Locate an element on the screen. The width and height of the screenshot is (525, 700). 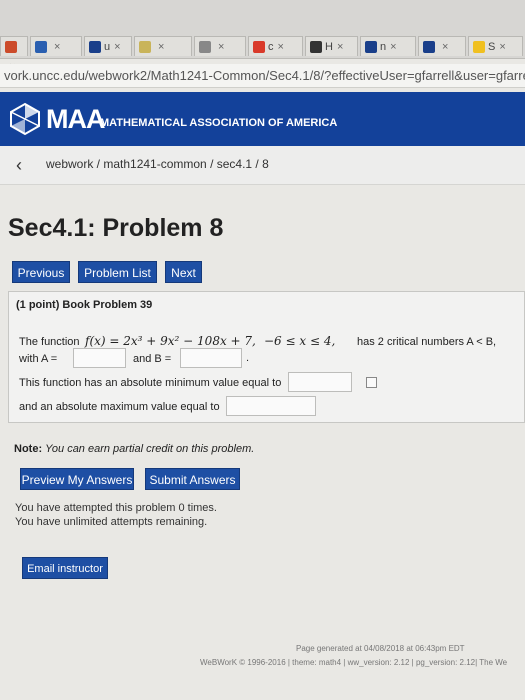
attempts-count-text: You have attempted this problem 0 times. is located at coordinates (116, 508).